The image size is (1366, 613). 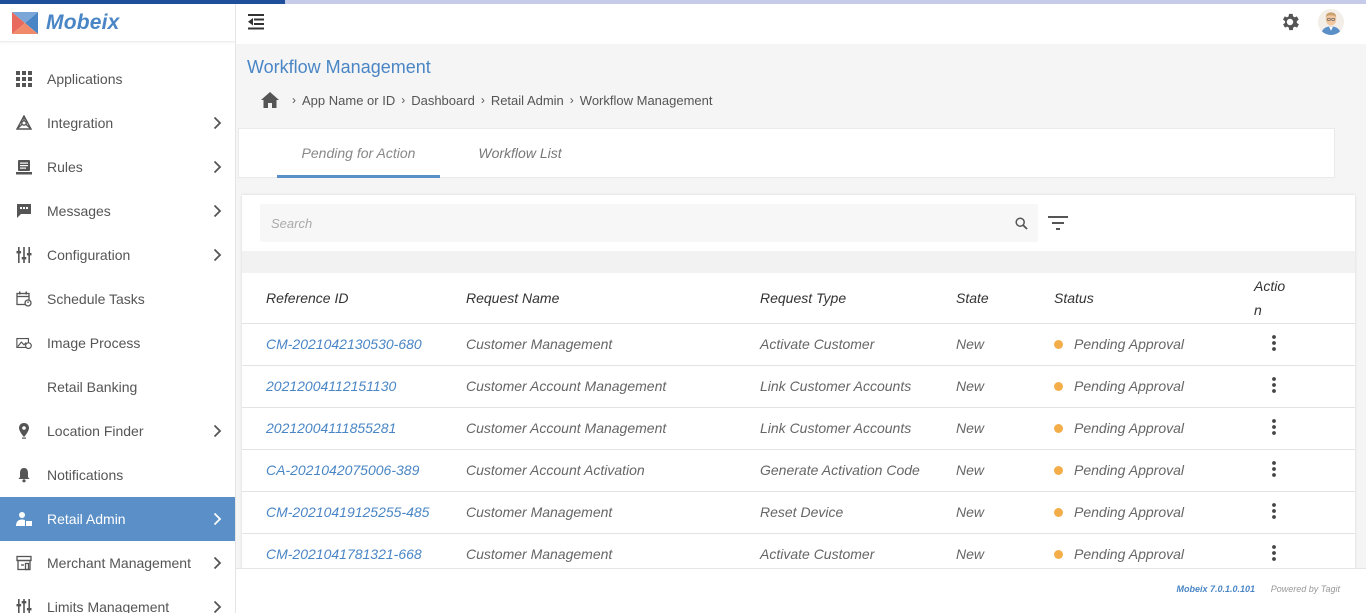 What do you see at coordinates (117, 23) in the screenshot?
I see `brand: Mobeix` at bounding box center [117, 23].